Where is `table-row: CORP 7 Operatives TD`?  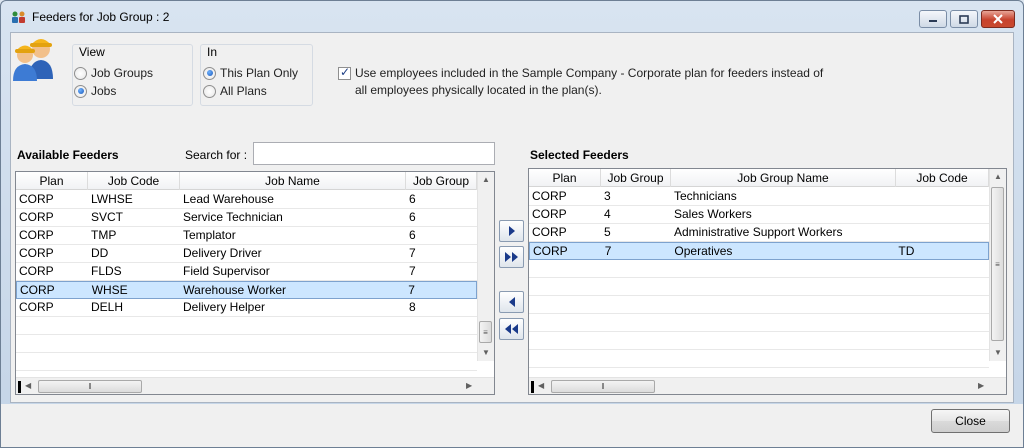
table-row: CORP 7 Operatives TD is located at coordinates (759, 251).